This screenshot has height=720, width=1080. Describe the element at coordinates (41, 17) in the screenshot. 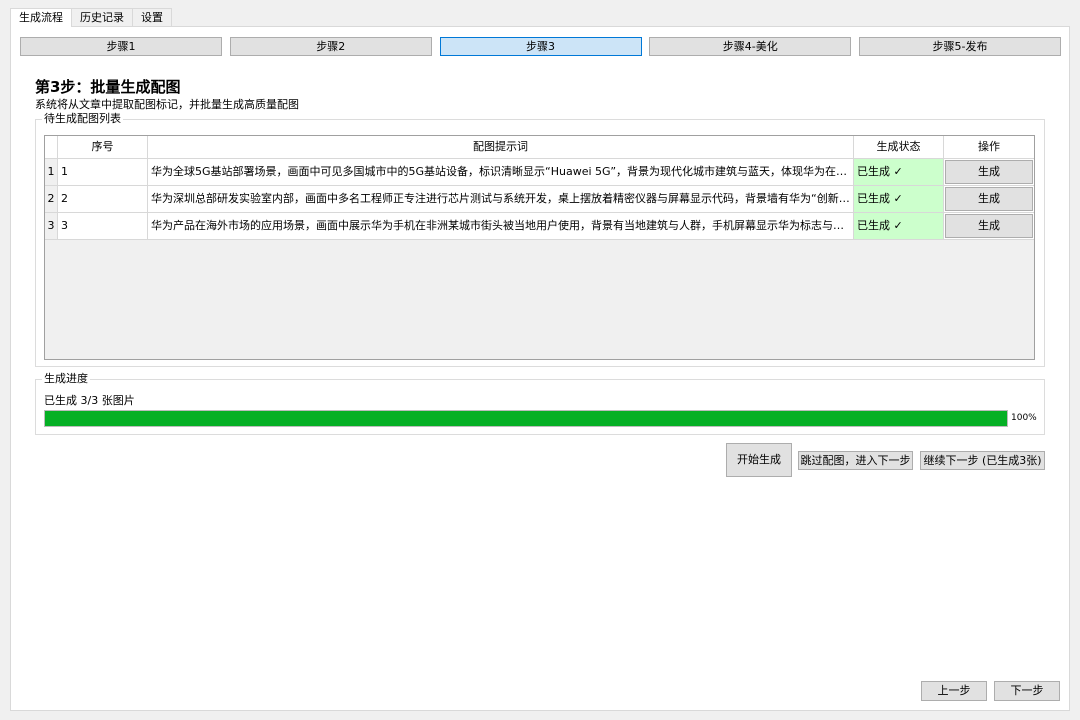

I see `tab-generate-flow: 生成流程` at that location.